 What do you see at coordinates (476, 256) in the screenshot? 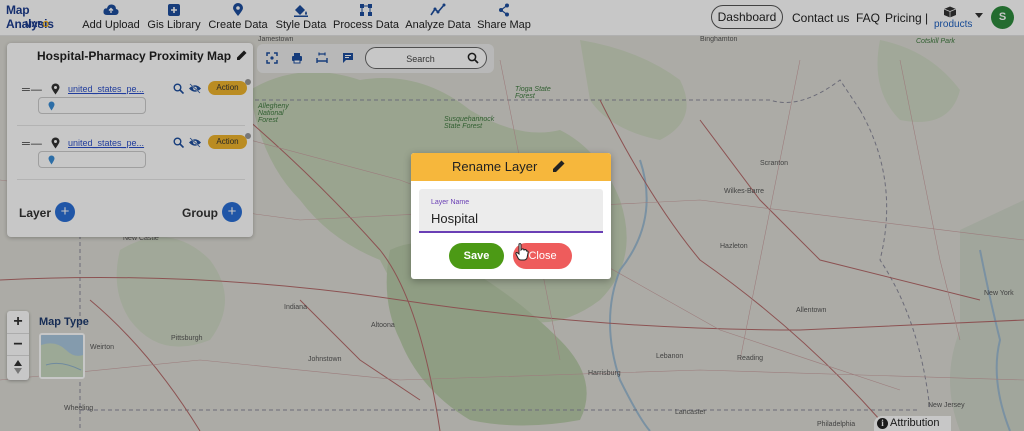
I see `save-button: Save` at bounding box center [476, 256].